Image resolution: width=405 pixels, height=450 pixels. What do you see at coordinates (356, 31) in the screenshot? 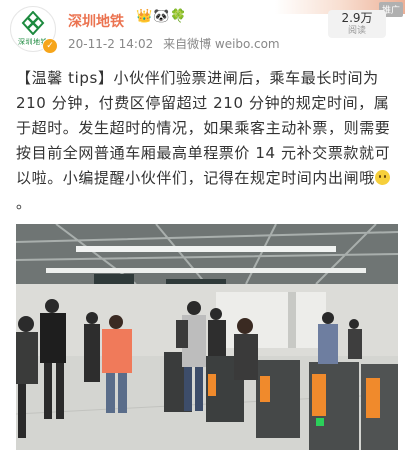
I see `read-label: 阅读` at bounding box center [356, 31].